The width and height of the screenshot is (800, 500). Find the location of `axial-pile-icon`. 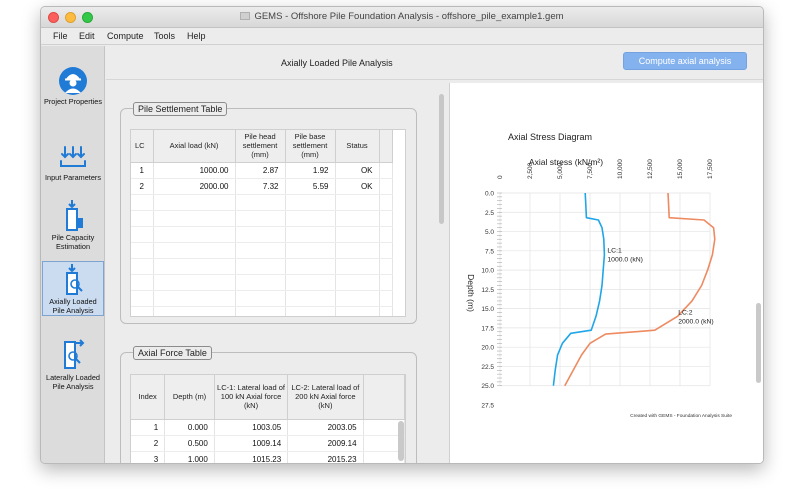

axial-pile-icon is located at coordinates (74, 279).